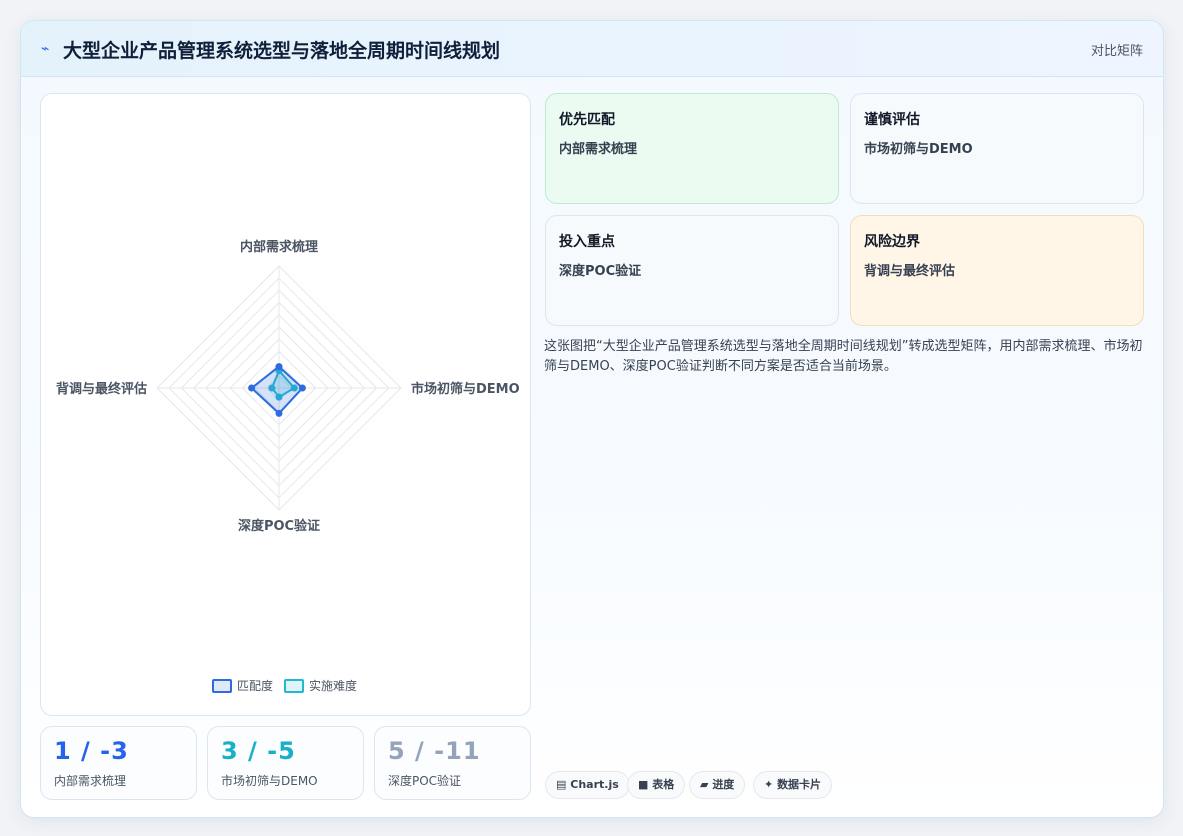  What do you see at coordinates (255, 685) in the screenshot?
I see `legend-label: 匹配度` at bounding box center [255, 685].